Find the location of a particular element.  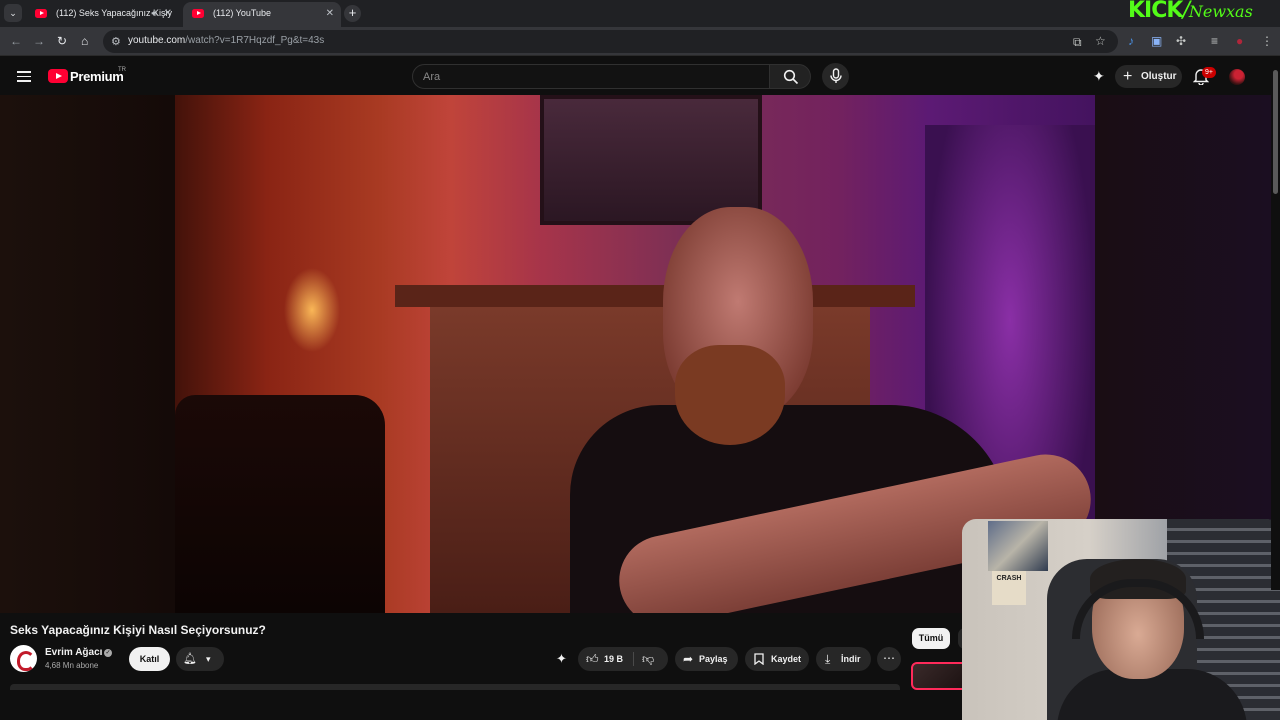

like-dislike-group: 👍︎ 19 B 👎︎ is located at coordinates (623, 659).